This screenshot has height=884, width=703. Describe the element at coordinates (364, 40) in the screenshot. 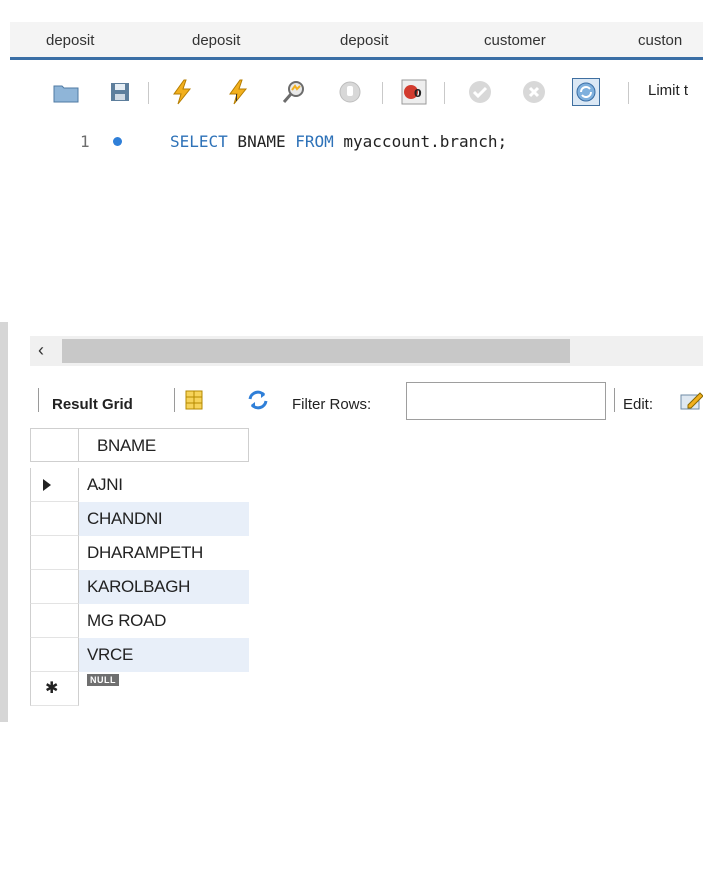

I see `tab-deposit-3: deposit` at that location.